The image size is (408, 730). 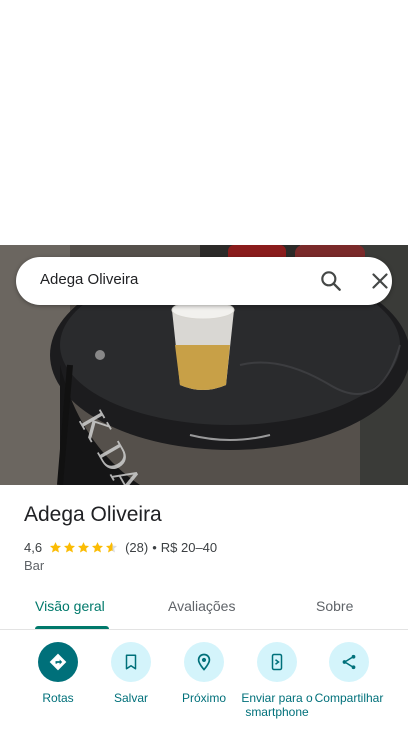 I want to click on save-label: Salvar, so click(x=130, y=698).